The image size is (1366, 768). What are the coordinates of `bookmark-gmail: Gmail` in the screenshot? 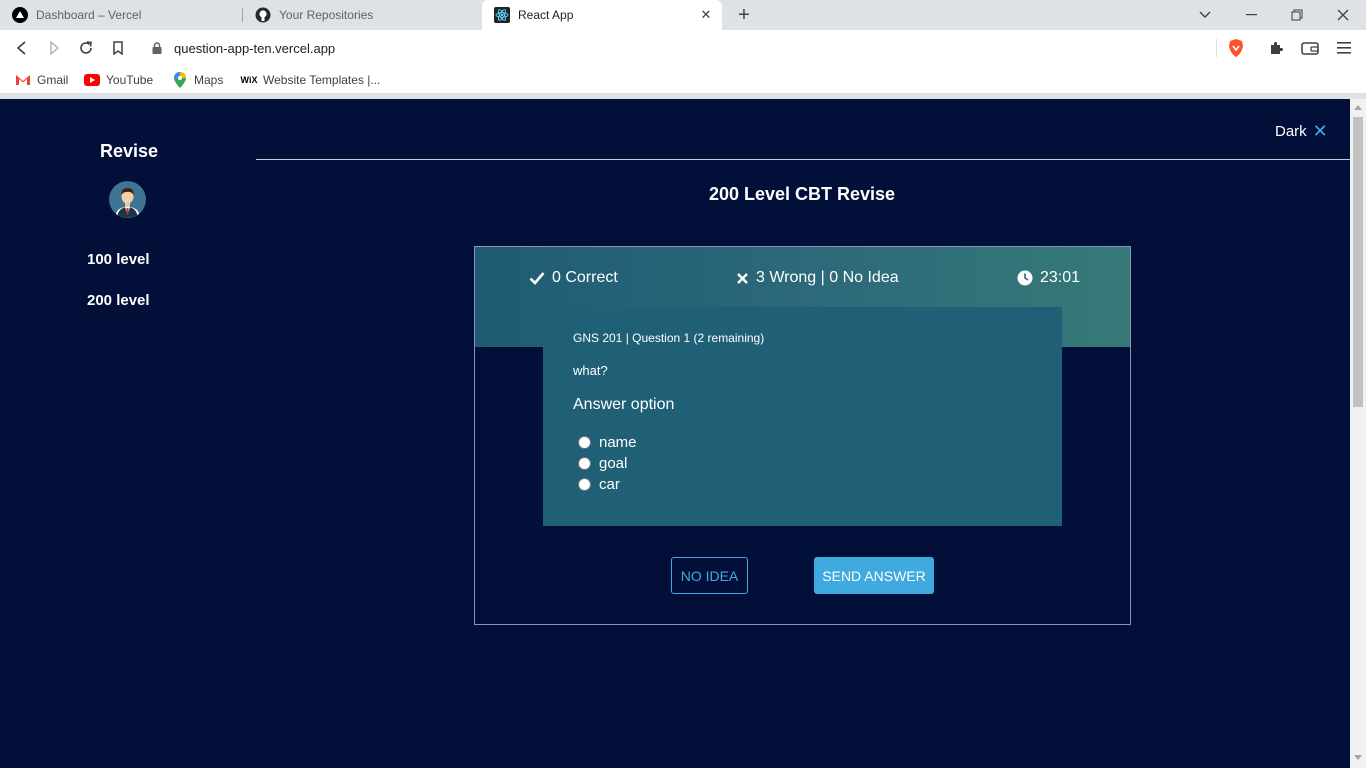 It's located at (41, 80).